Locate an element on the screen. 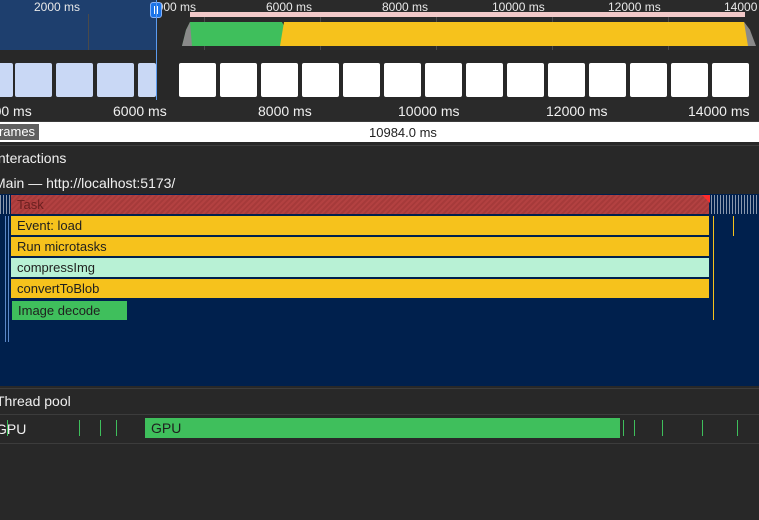  gpu-track: GPU GPU is located at coordinates (379, 428).